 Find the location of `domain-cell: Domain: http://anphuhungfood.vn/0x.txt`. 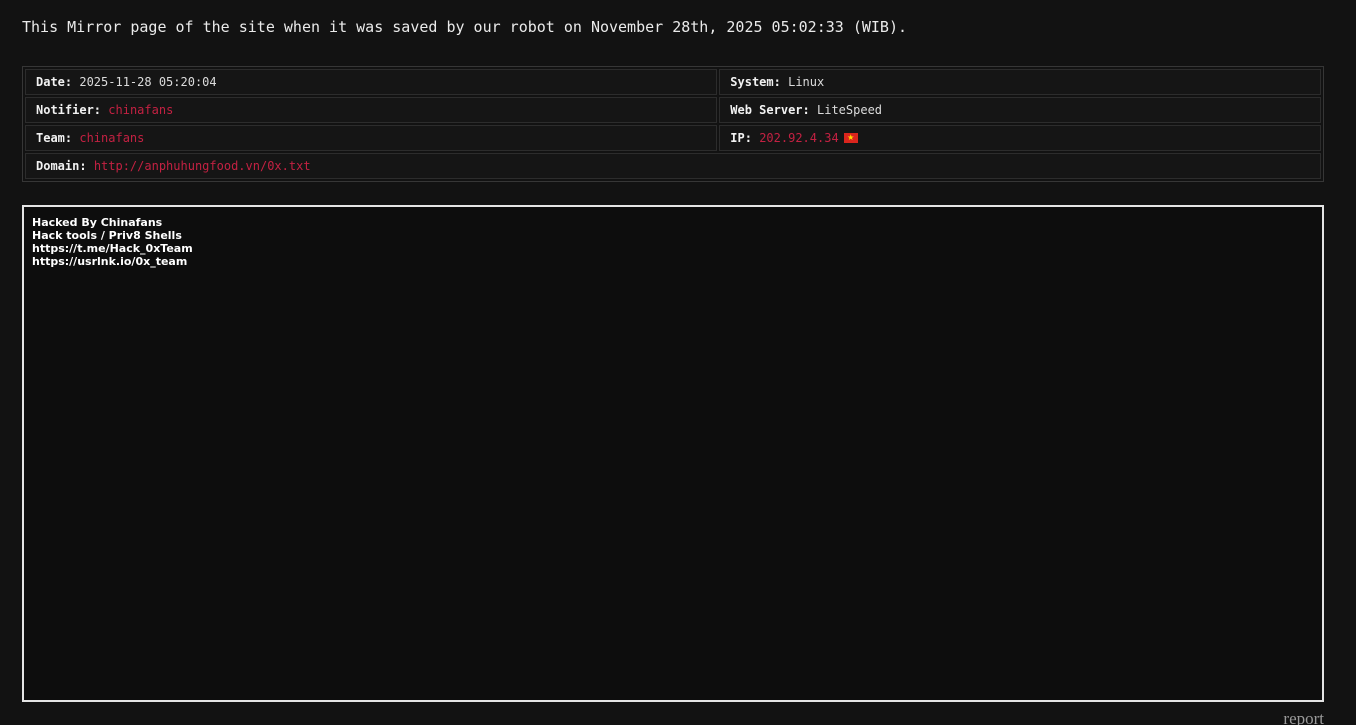

domain-cell: Domain: http://anphuhungfood.vn/0x.txt is located at coordinates (673, 166).